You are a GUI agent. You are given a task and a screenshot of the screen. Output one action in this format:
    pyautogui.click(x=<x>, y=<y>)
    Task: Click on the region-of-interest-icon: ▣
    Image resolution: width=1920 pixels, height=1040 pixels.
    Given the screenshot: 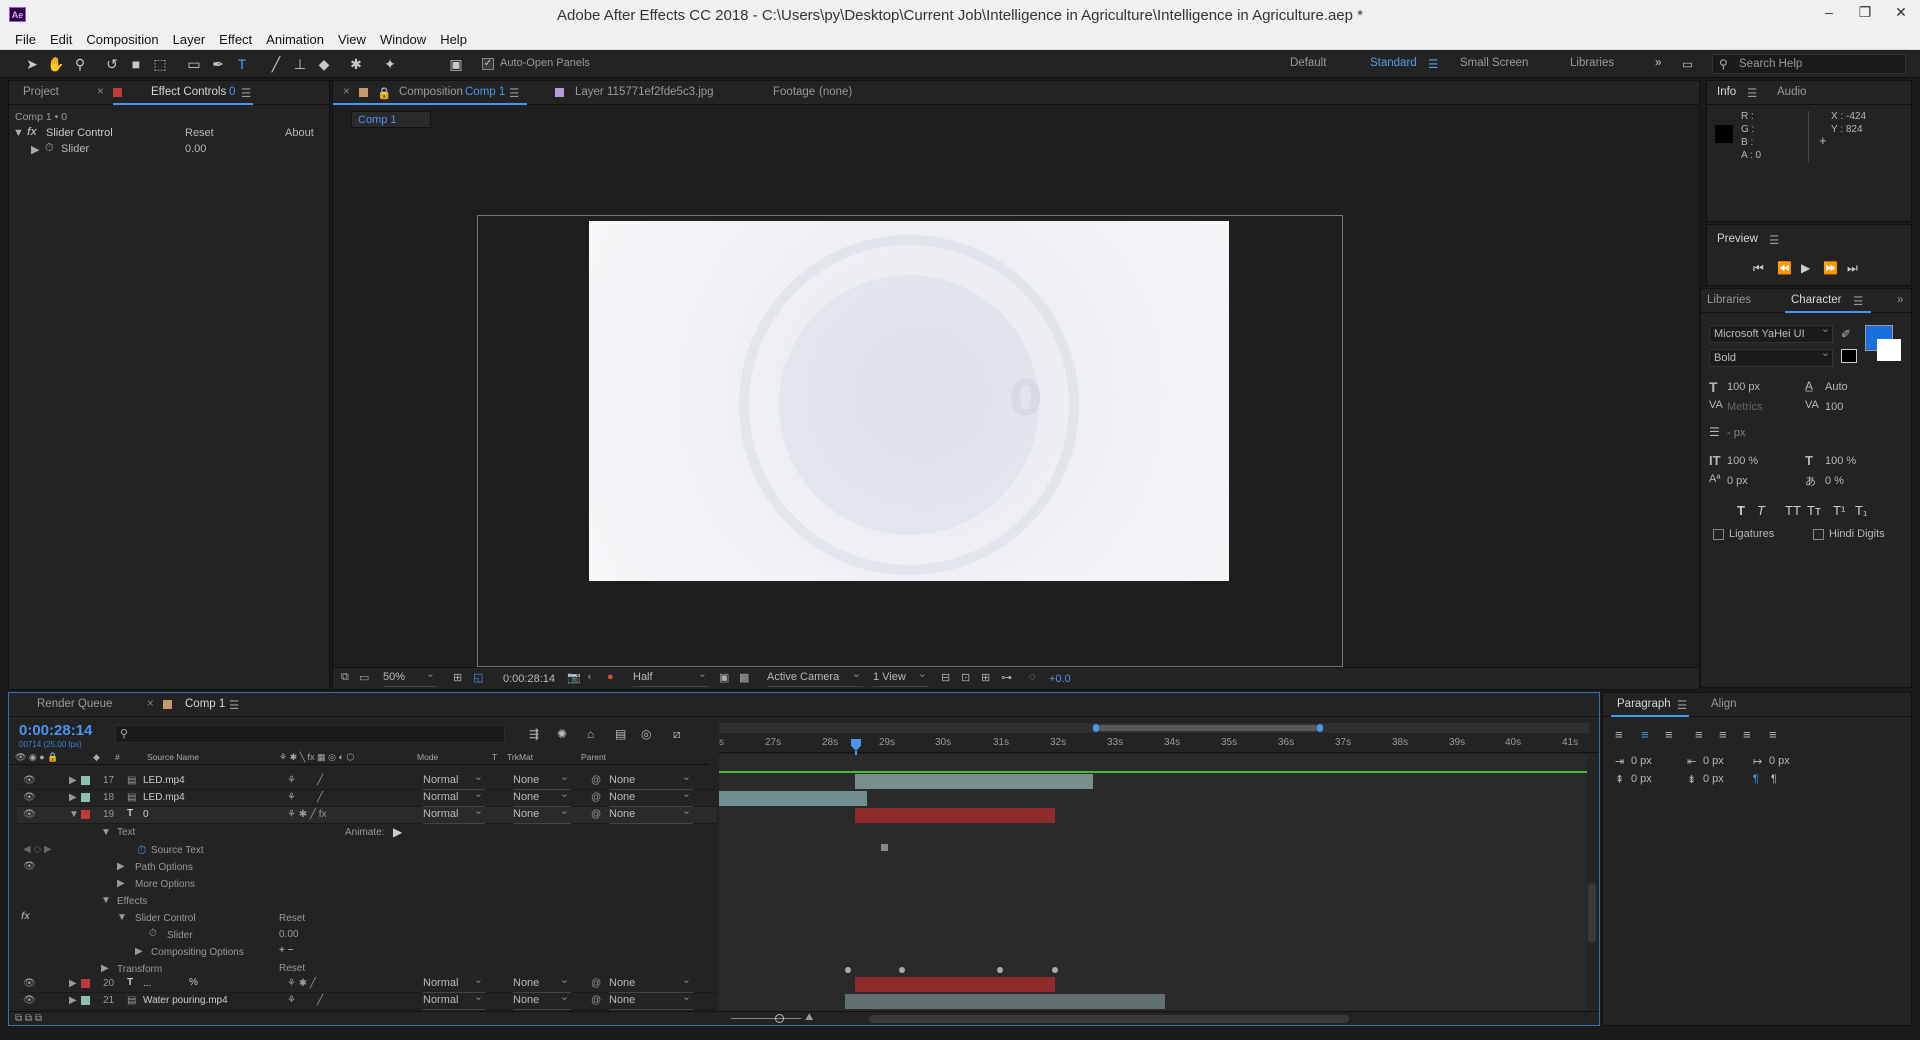 What is the action you would take?
    pyautogui.click(x=724, y=677)
    